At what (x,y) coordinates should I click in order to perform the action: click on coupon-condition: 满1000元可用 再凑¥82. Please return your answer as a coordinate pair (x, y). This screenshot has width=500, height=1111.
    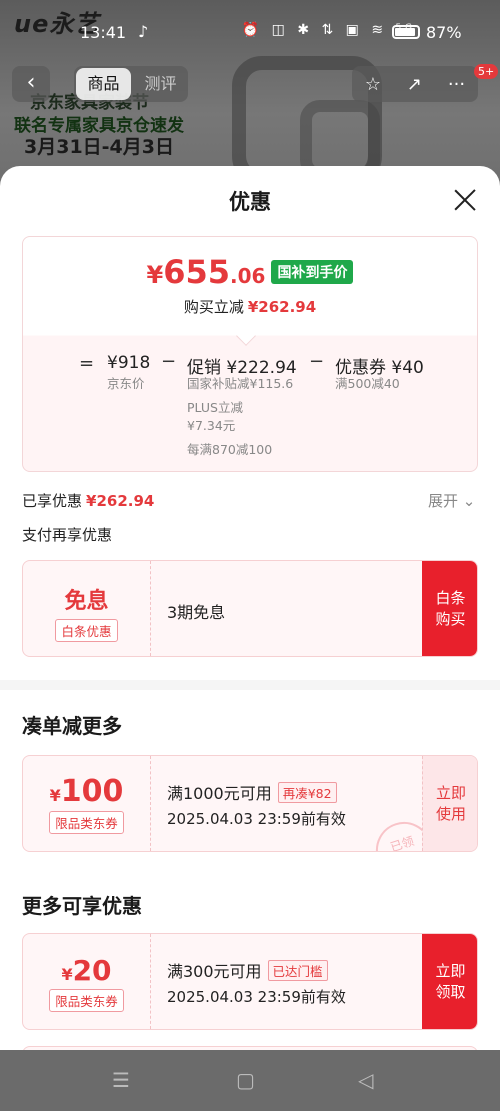
    Looking at the image, I should click on (252, 792).